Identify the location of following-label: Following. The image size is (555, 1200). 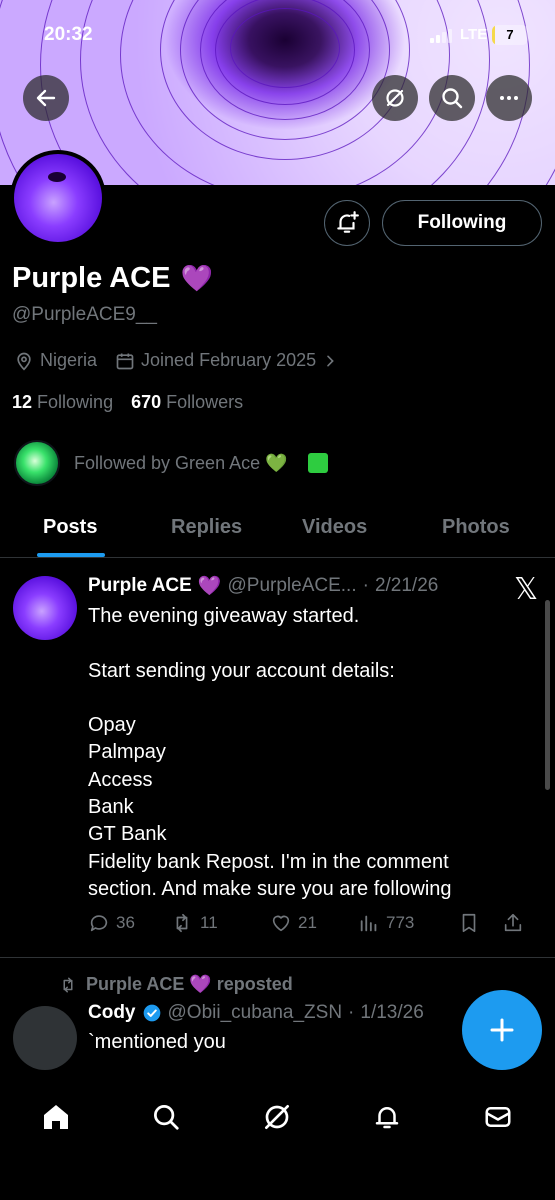
(75, 402).